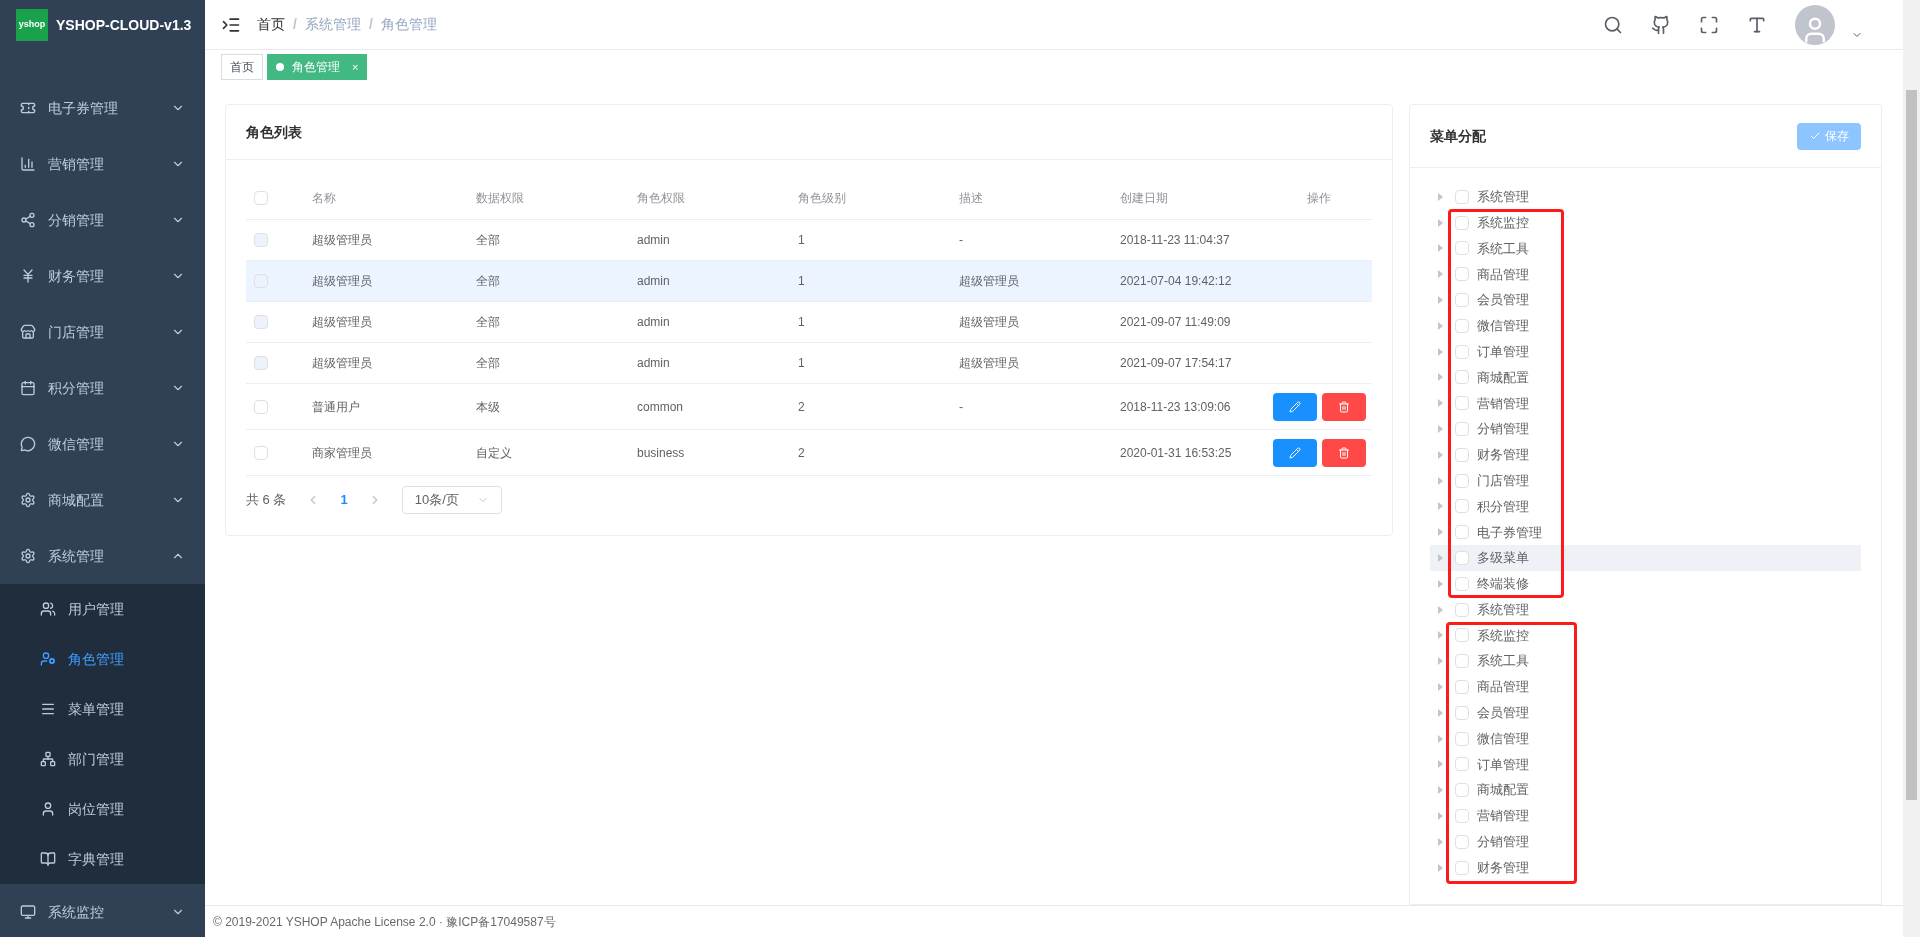  What do you see at coordinates (661, 453) in the screenshot?
I see `table-cell-text: business` at bounding box center [661, 453].